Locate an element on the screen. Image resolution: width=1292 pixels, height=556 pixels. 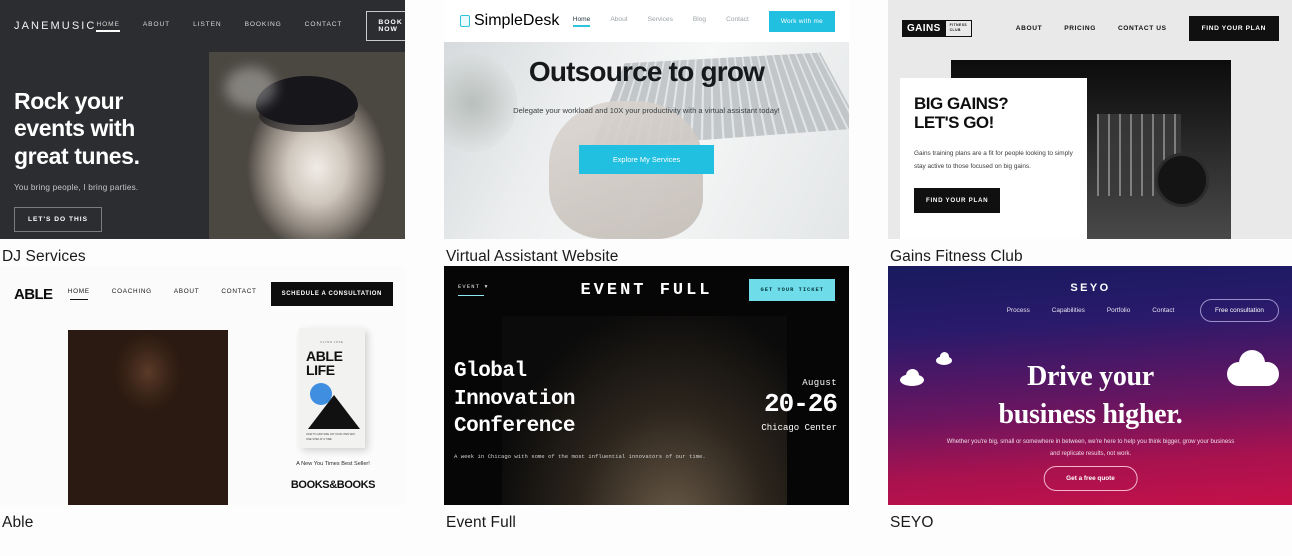
able-schedule-consultation-button: SCHEDULE A CONSULTATION is located at coordinates (331, 294).